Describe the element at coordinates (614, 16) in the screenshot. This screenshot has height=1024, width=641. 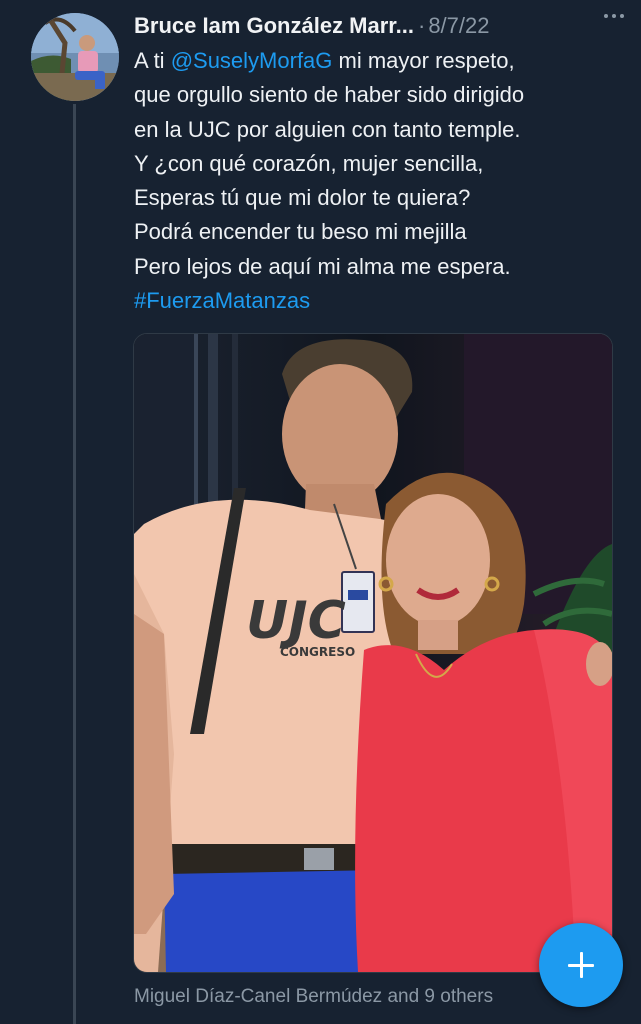
I see `more-horizontal-icon` at that location.